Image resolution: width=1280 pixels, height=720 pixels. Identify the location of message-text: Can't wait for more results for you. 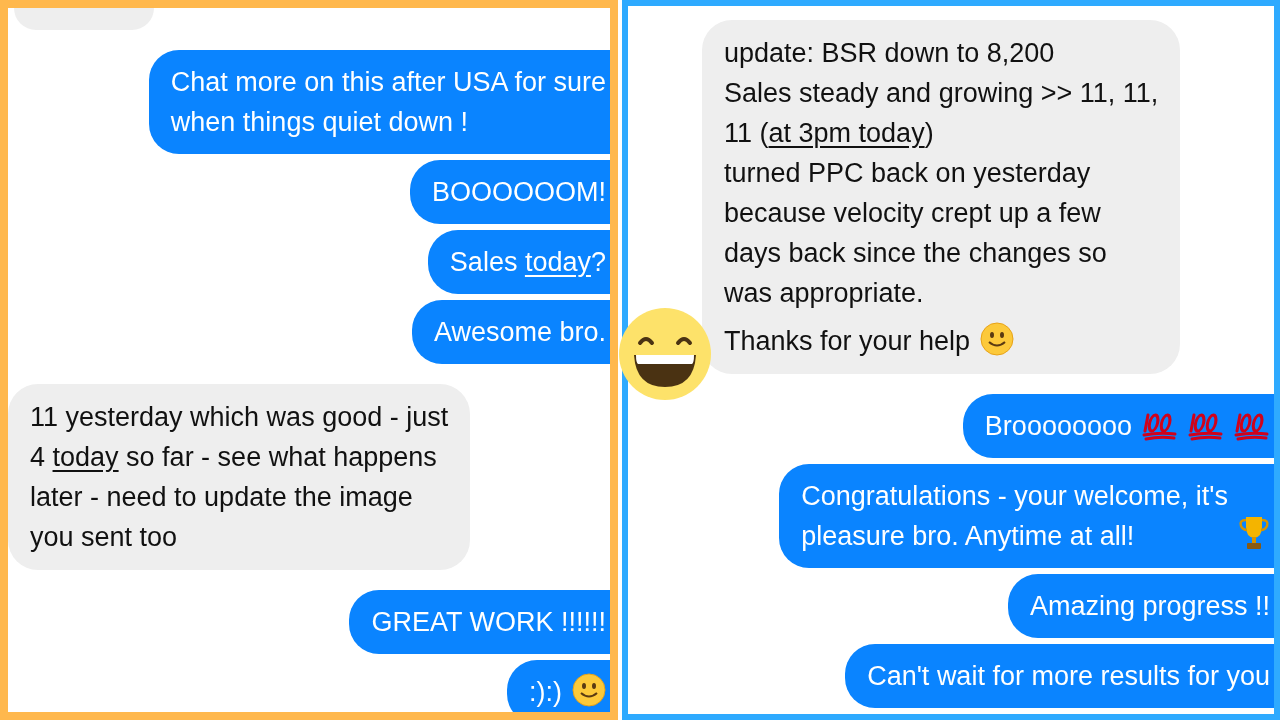
(1068, 676).